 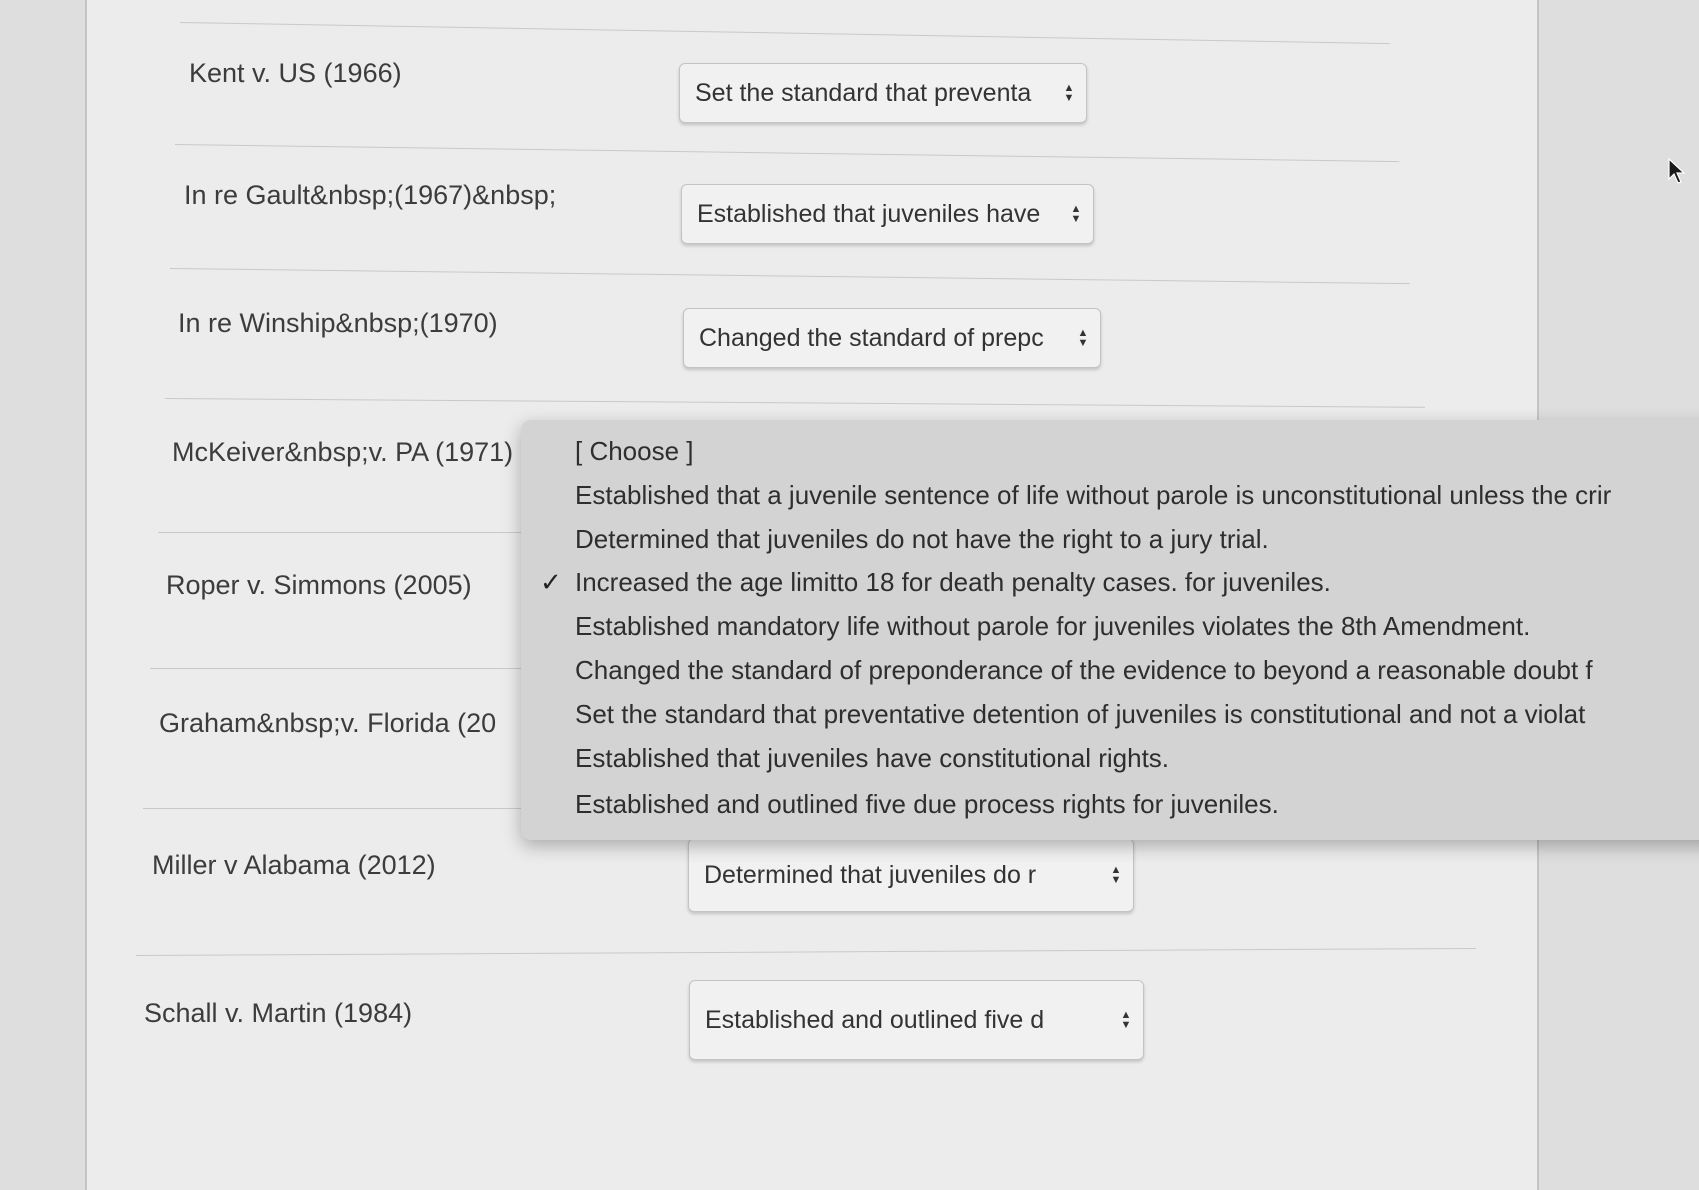 I want to click on case-label-mckeiver: McKeiver&nbsp;v. PA (1971), so click(x=343, y=452).